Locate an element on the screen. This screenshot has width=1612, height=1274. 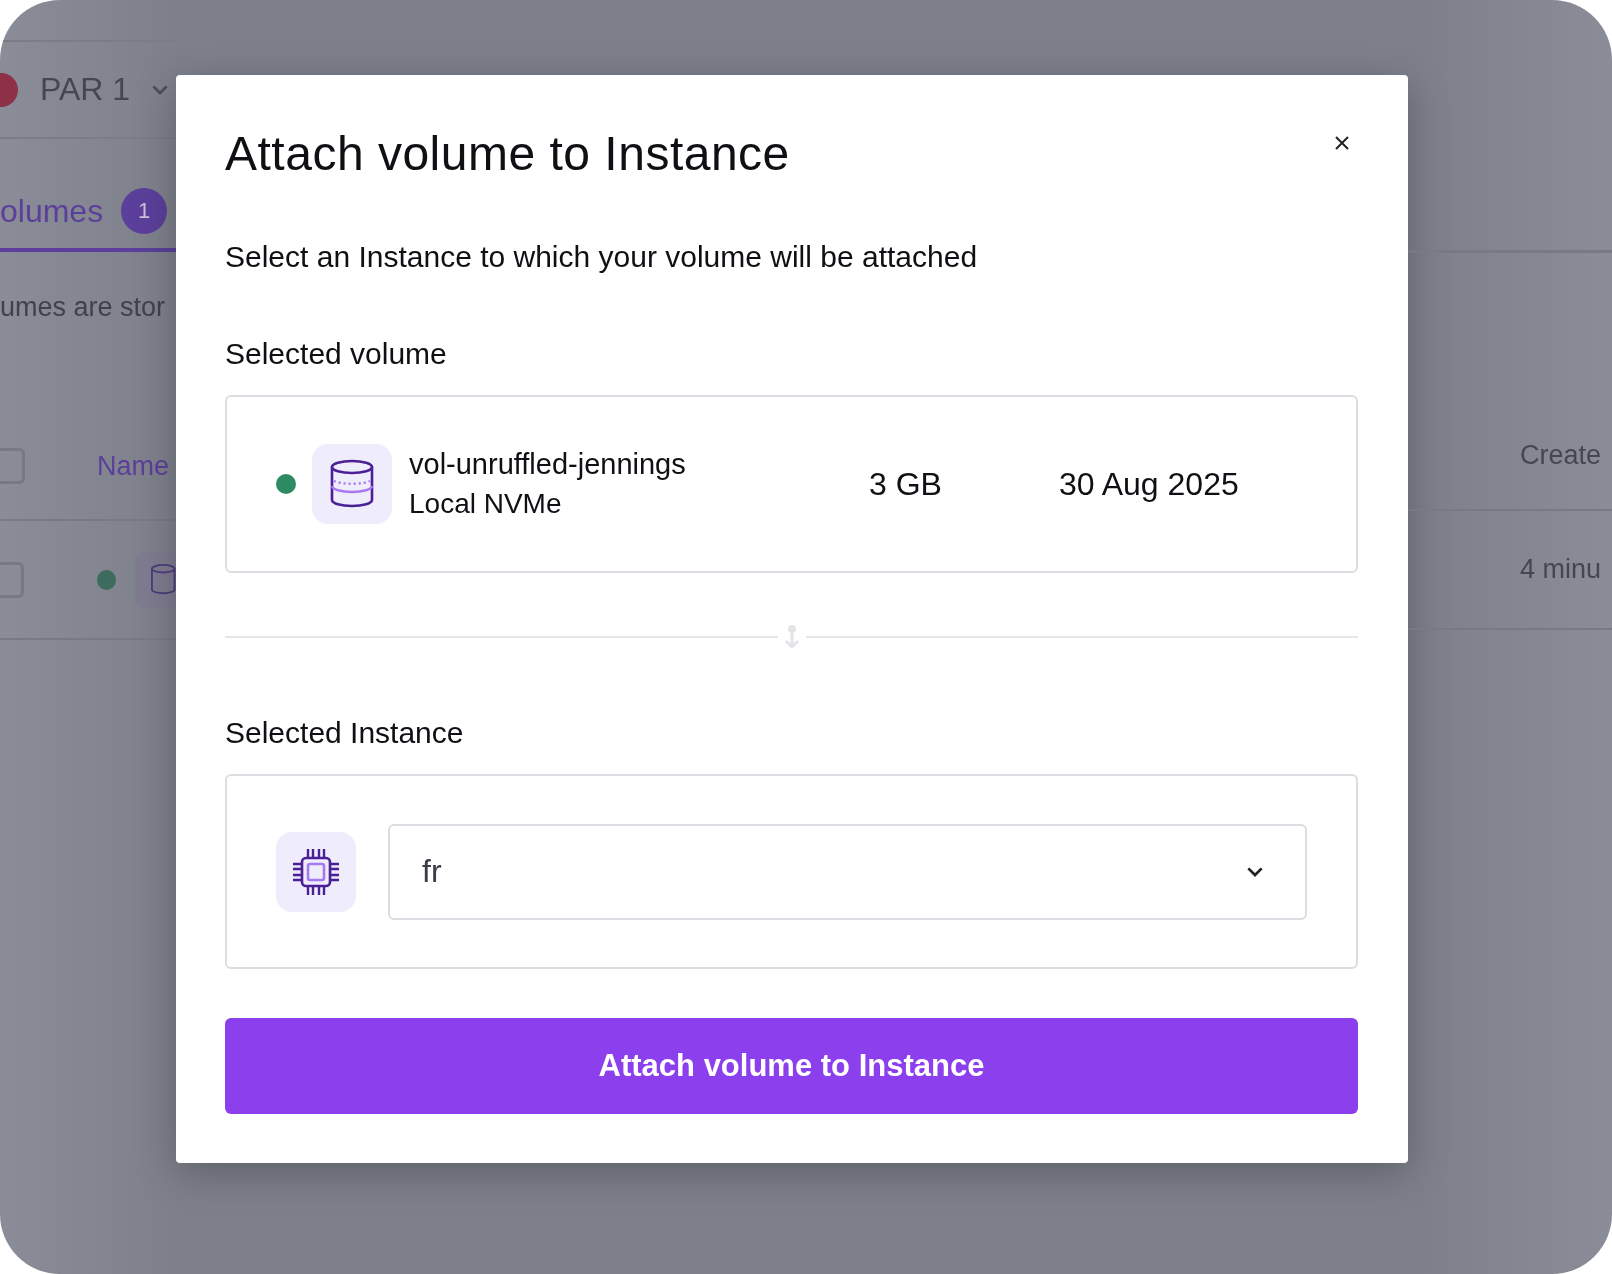
volume-size: 3 GB is located at coordinates (906, 484).